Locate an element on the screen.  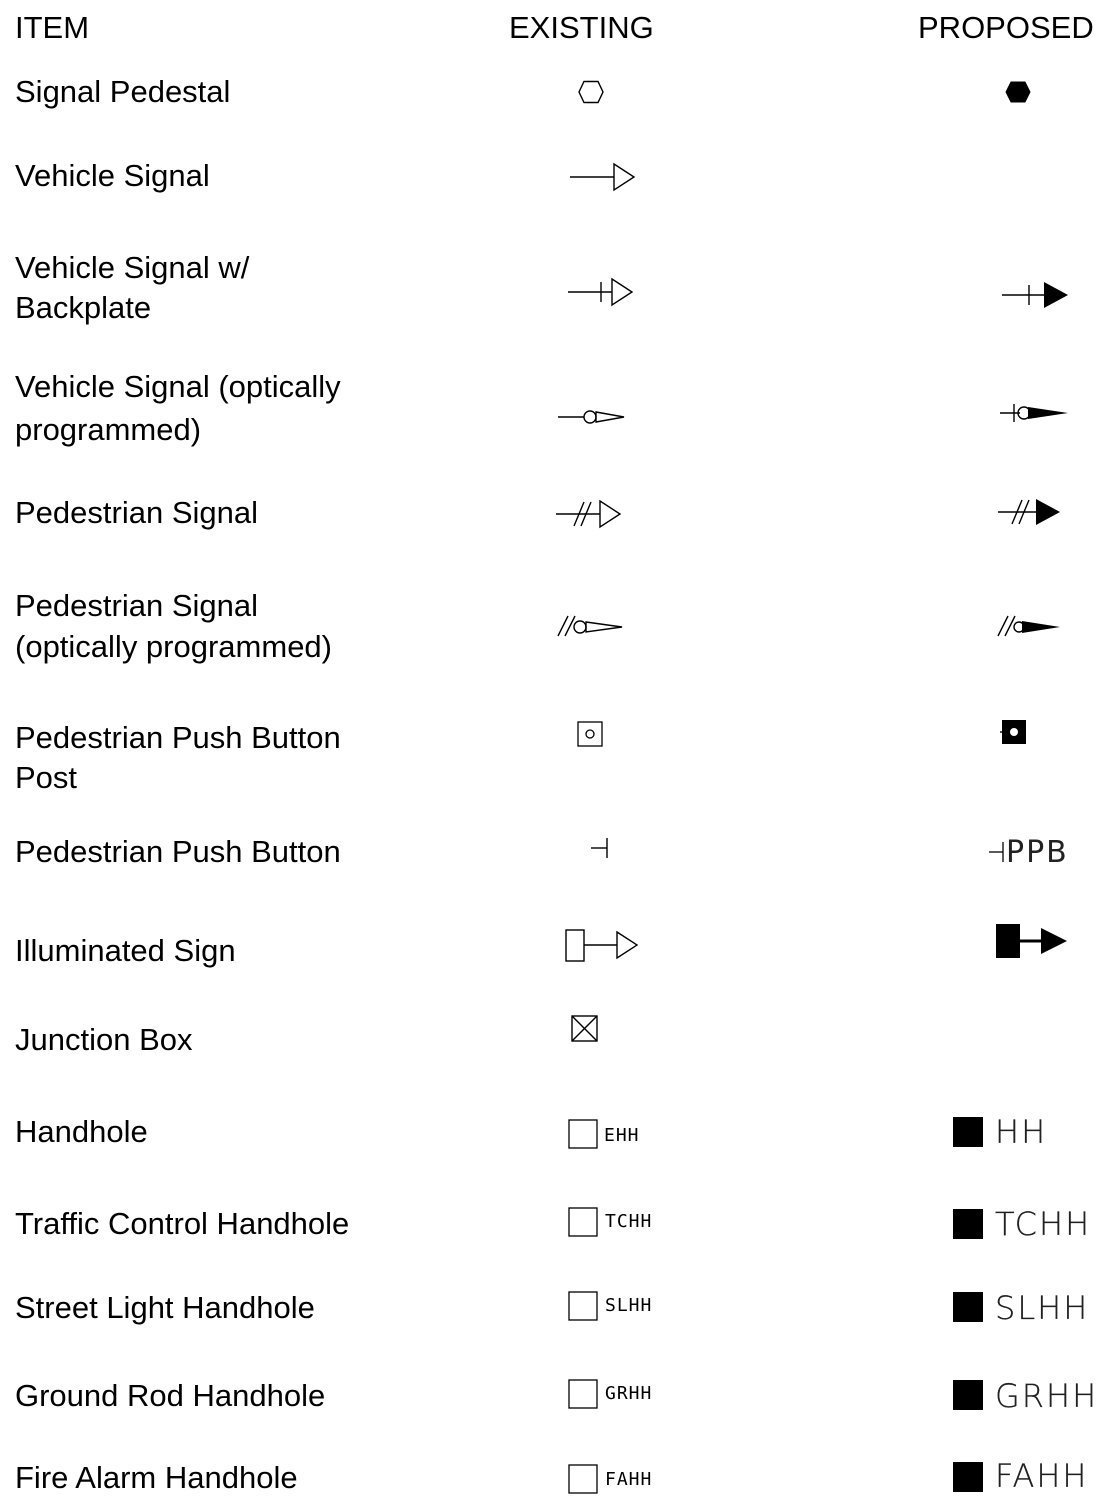
label-pedestrian-optical-2: (optically programmed) is located at coordinates (173, 646).